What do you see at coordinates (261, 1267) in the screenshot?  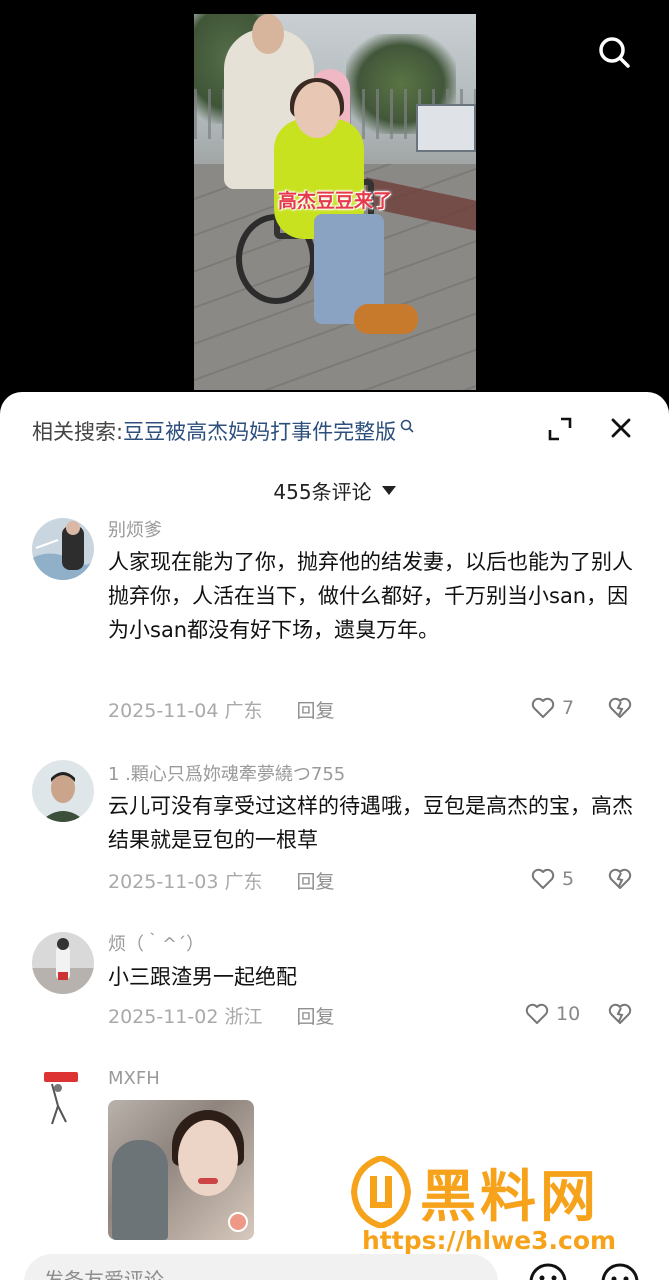 I see `comment-input-bar` at bounding box center [261, 1267].